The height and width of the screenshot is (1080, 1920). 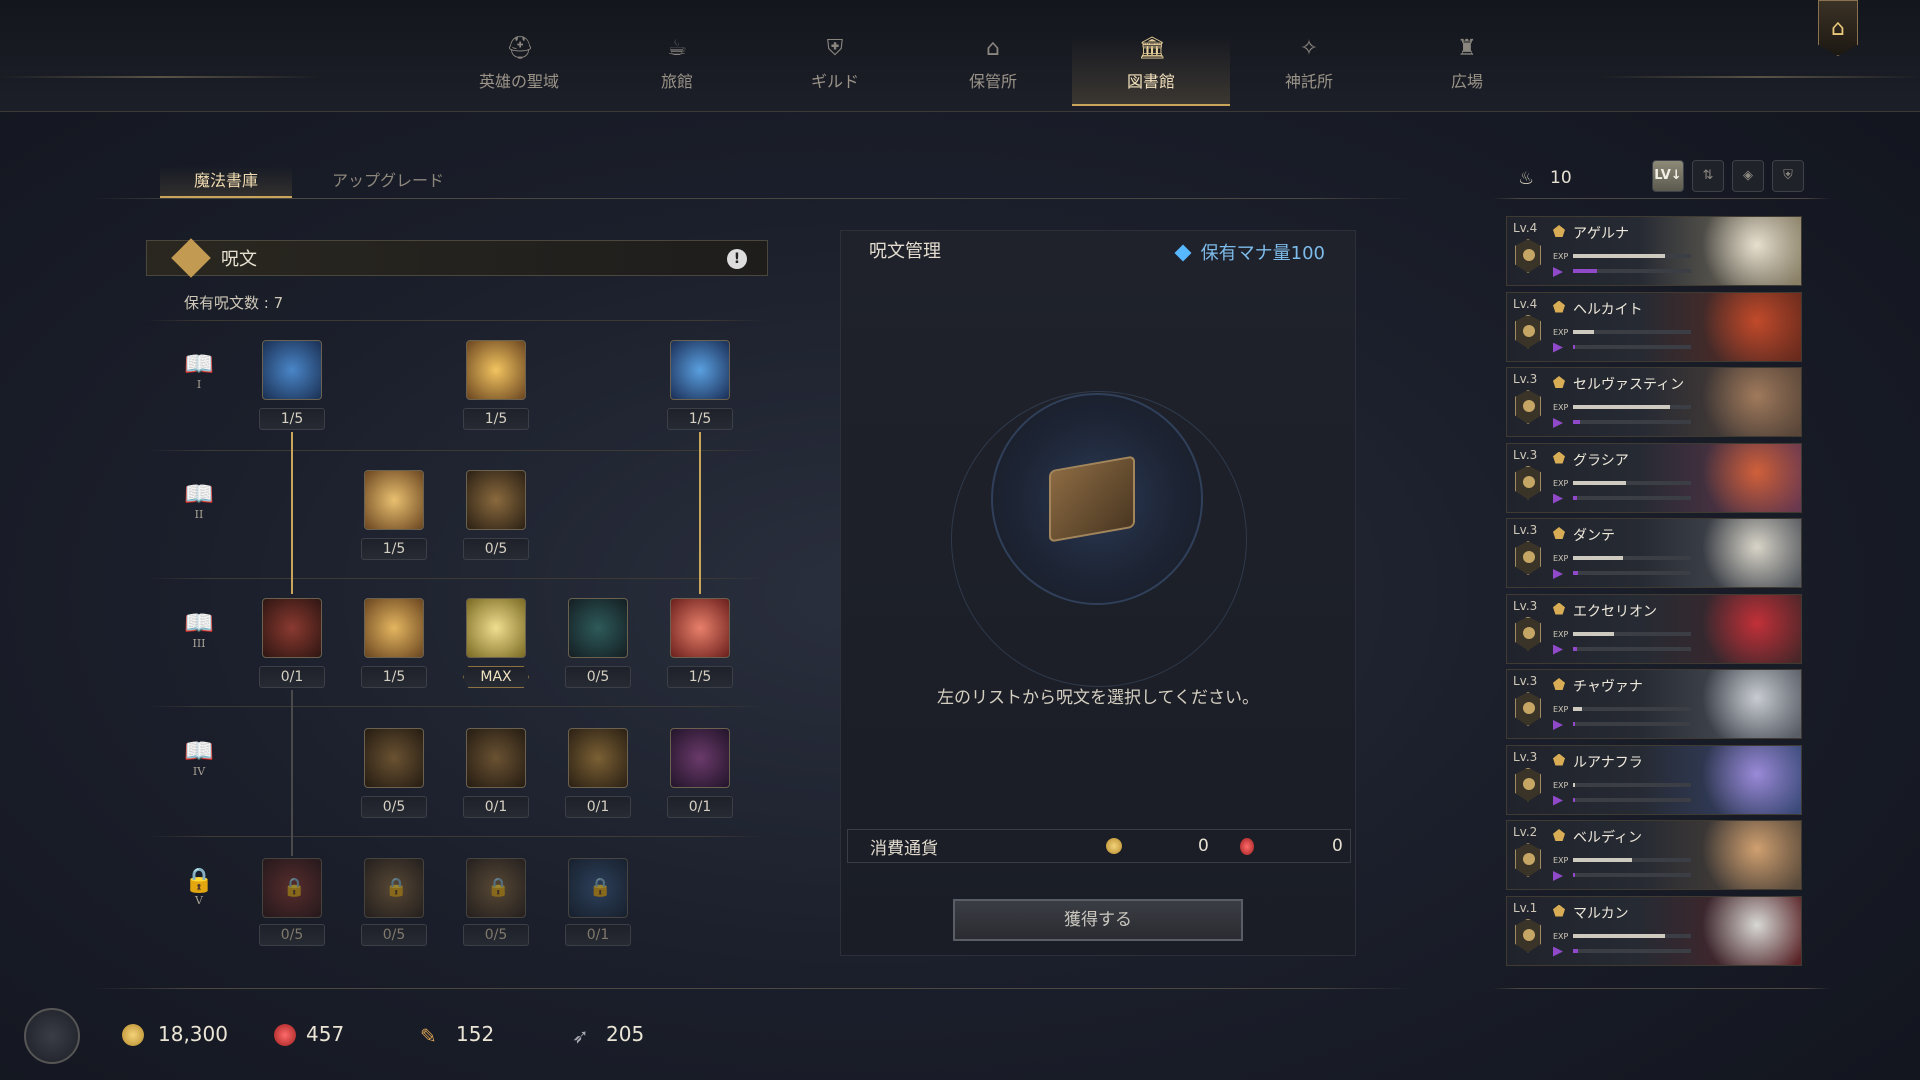 What do you see at coordinates (904, 848) in the screenshot?
I see `cost-label: 消費通貨` at bounding box center [904, 848].